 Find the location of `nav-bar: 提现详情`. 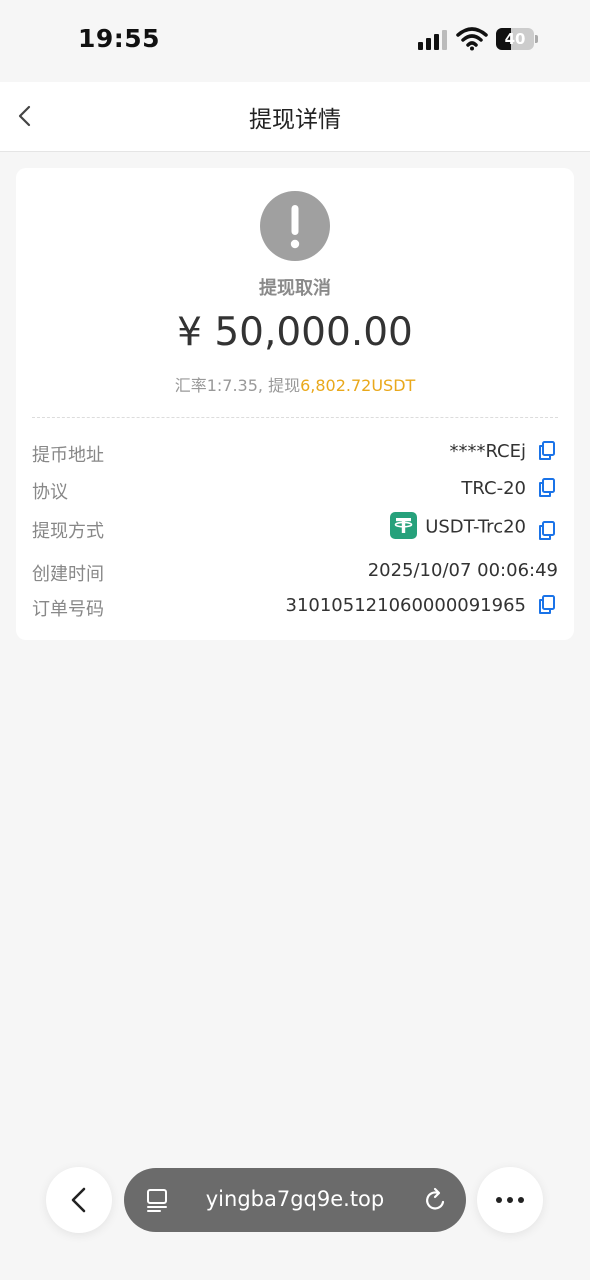

nav-bar: 提现详情 is located at coordinates (295, 117).